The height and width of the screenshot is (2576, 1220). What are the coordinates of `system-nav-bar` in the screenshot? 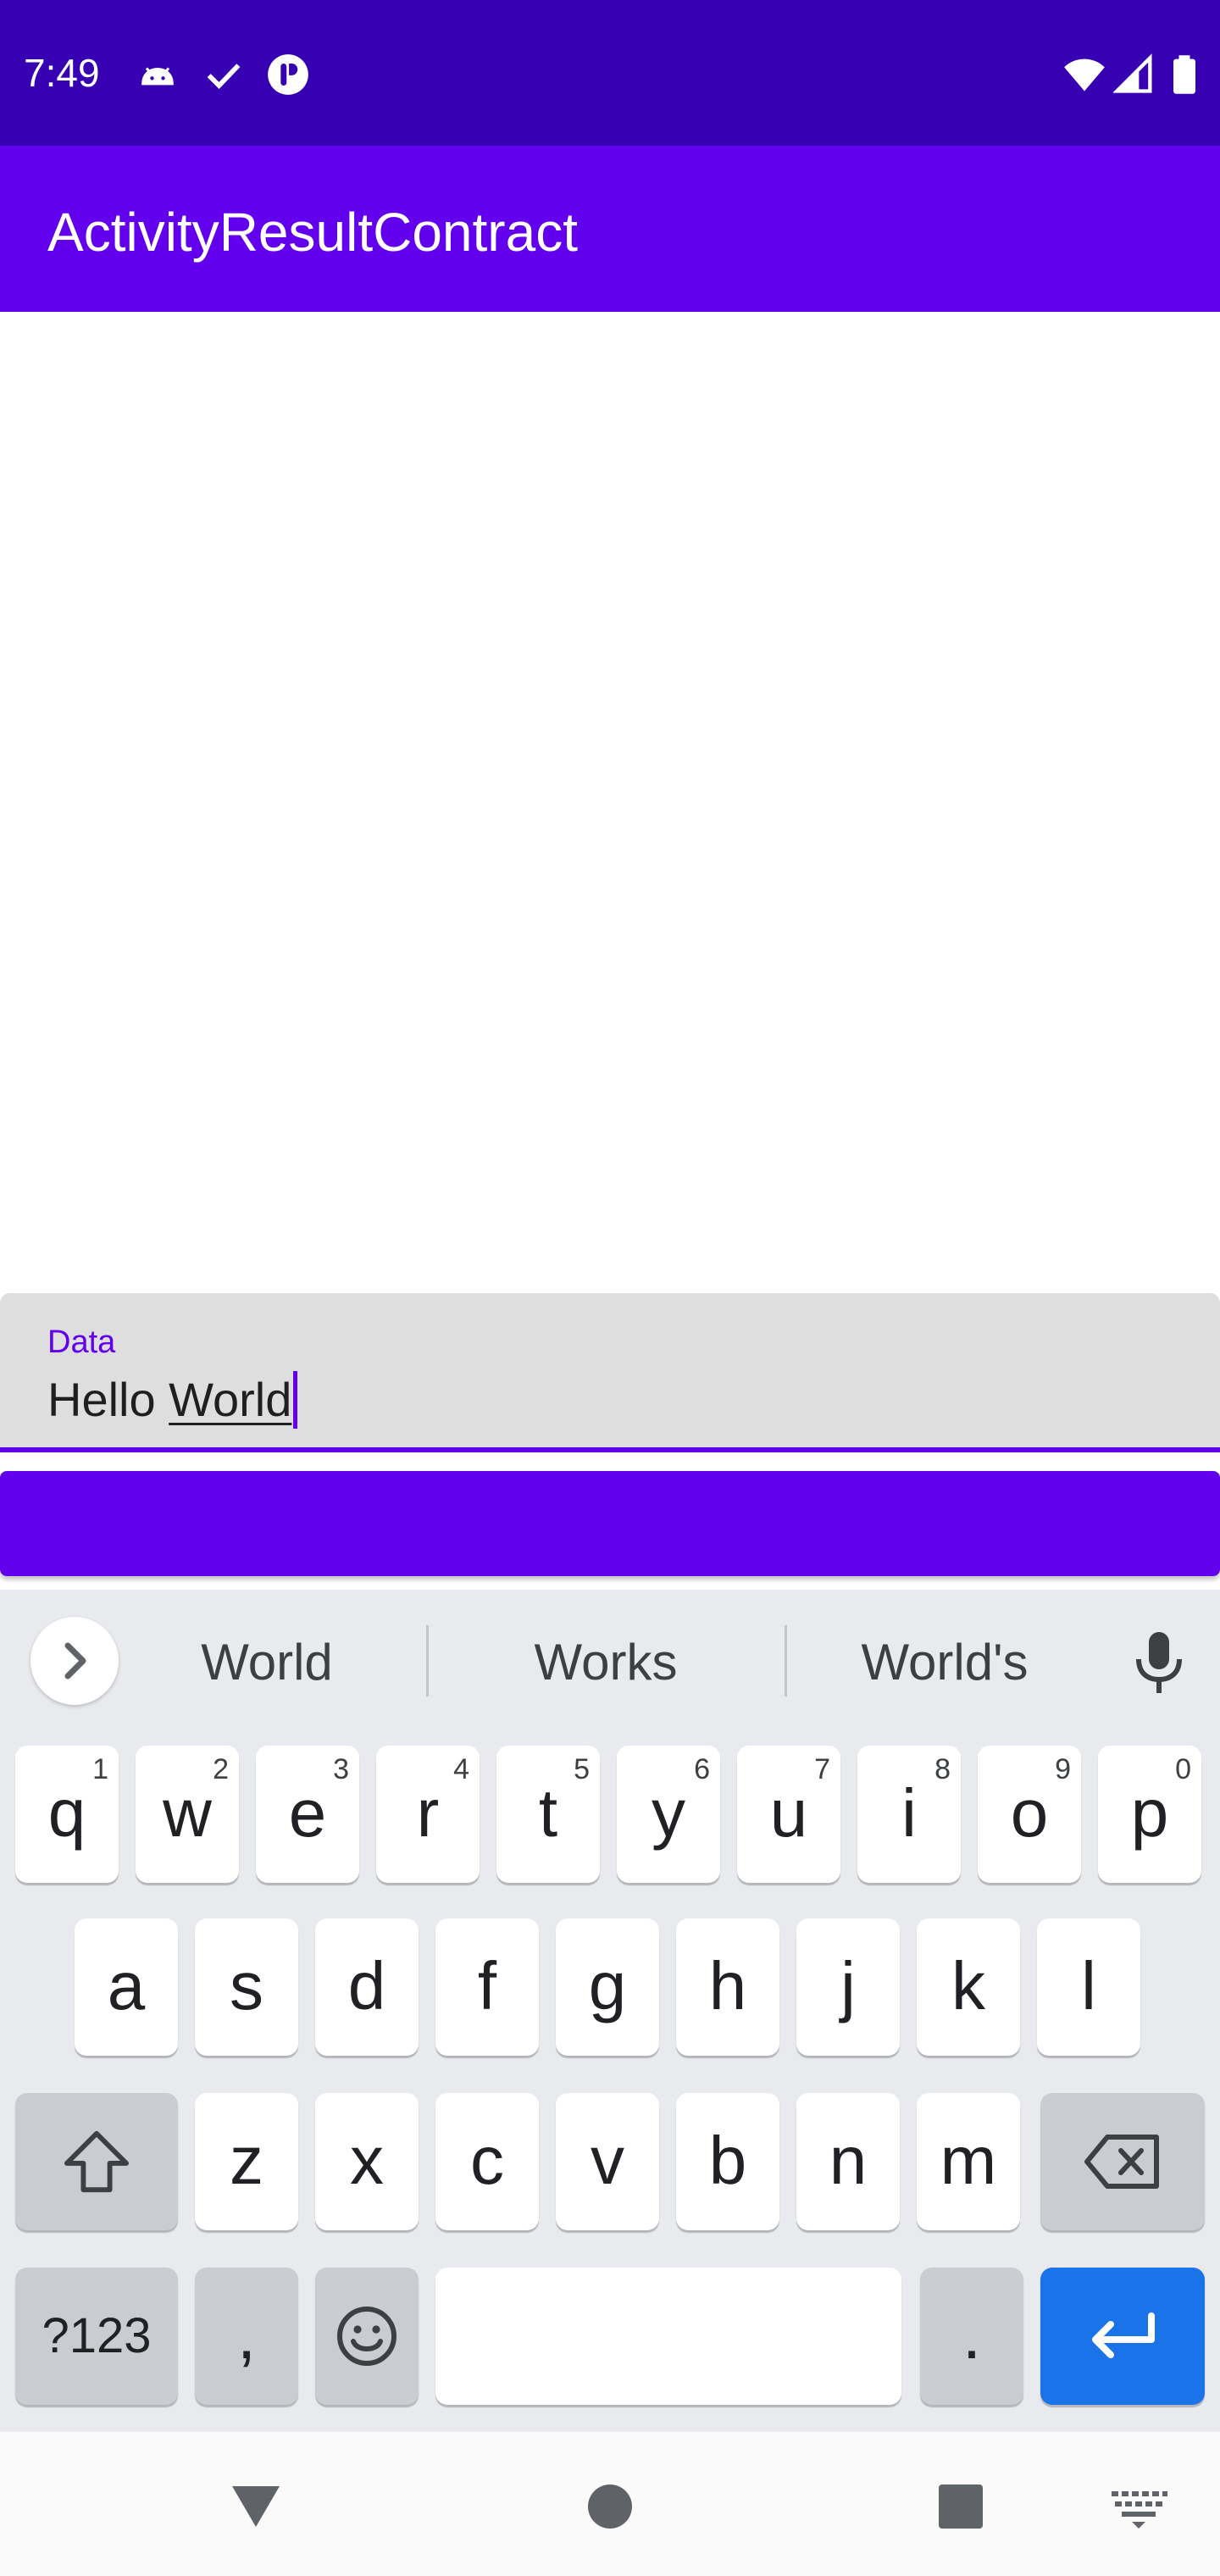 It's located at (610, 2504).